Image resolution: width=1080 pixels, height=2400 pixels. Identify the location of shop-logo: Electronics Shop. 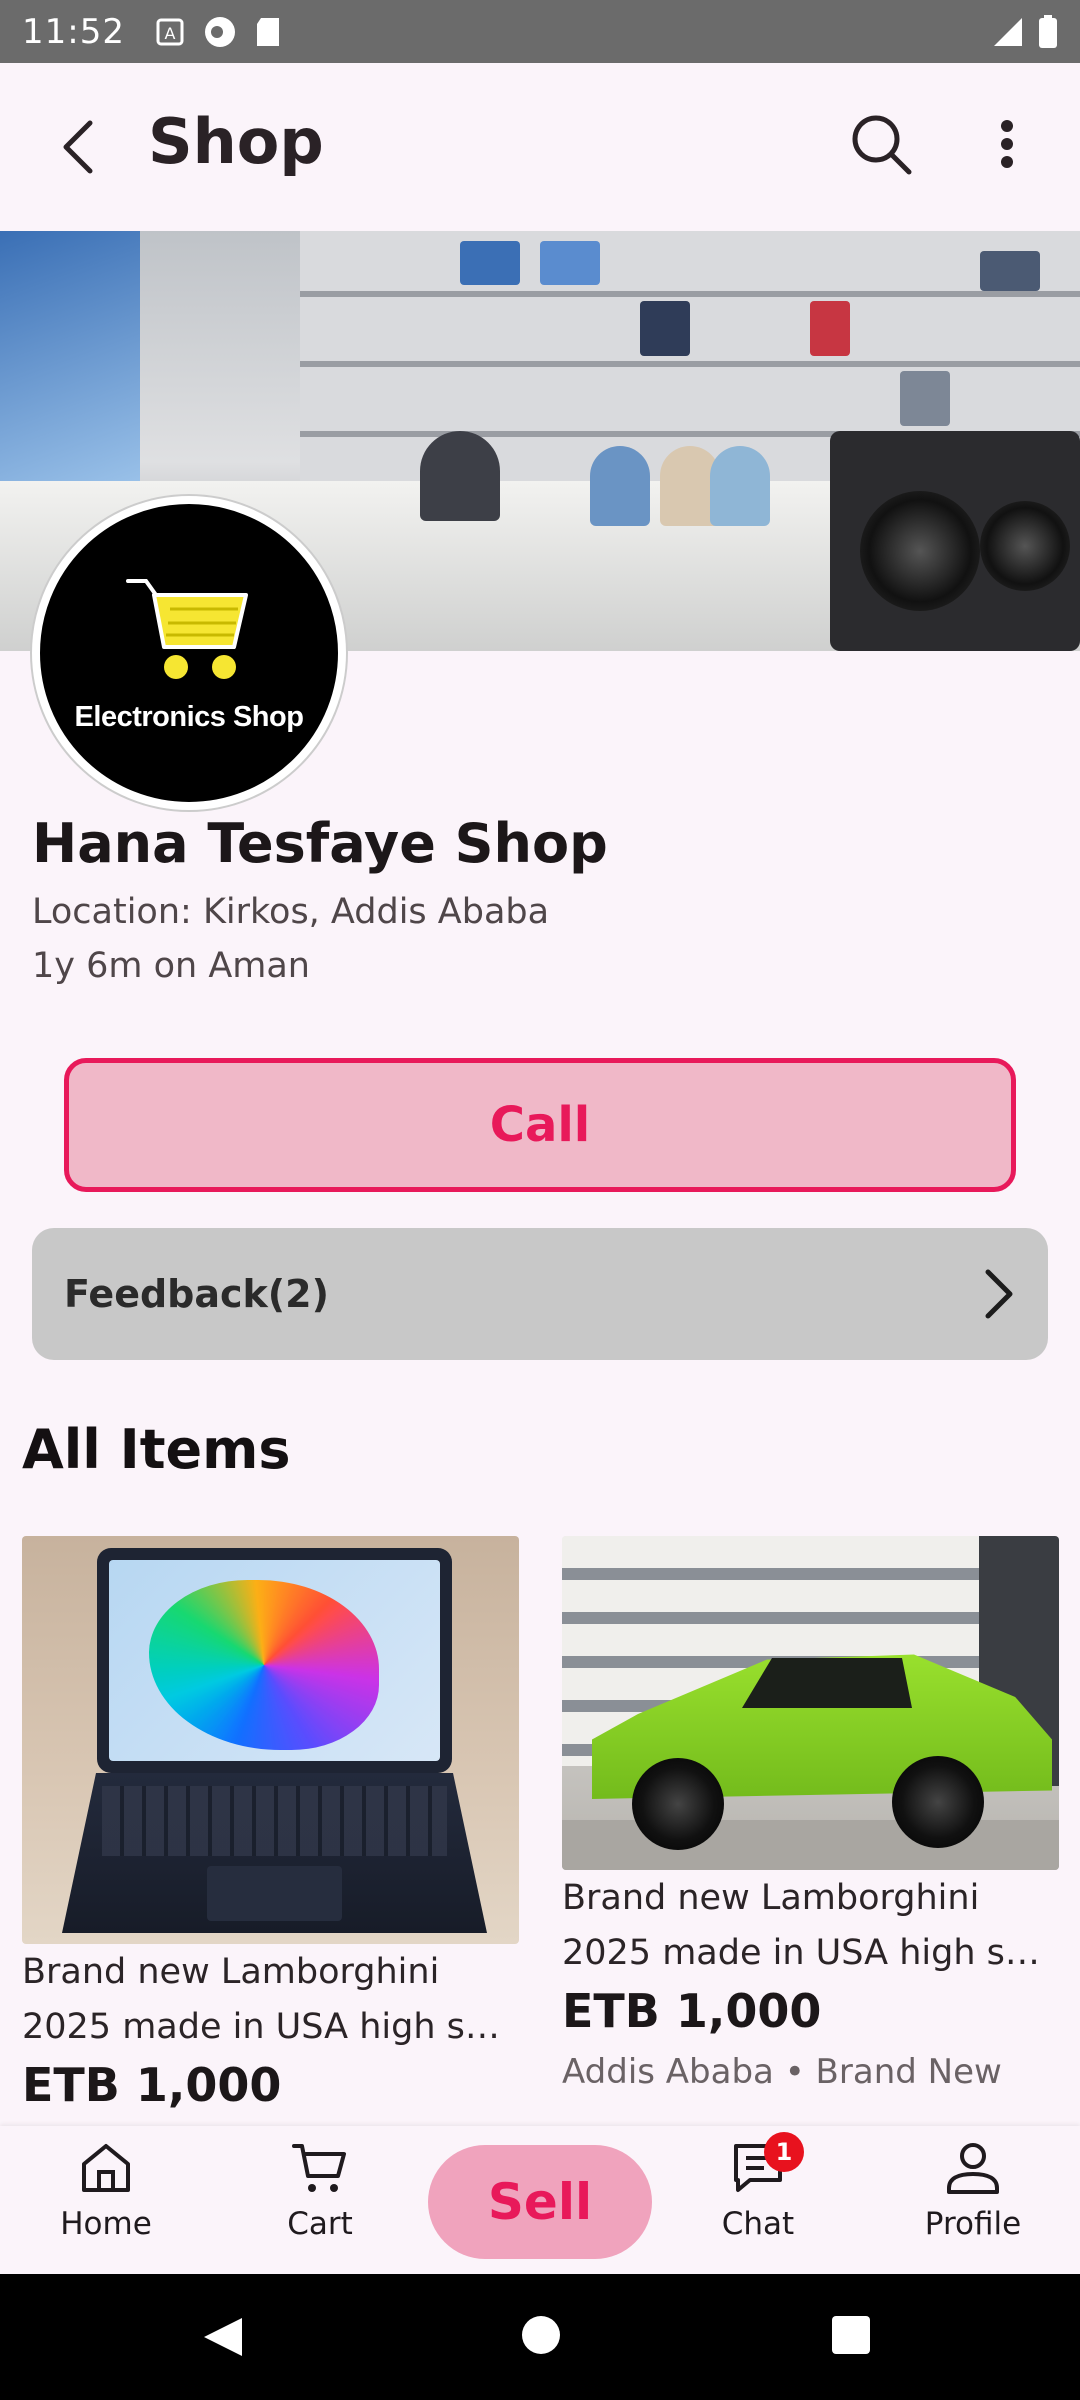
(189, 653).